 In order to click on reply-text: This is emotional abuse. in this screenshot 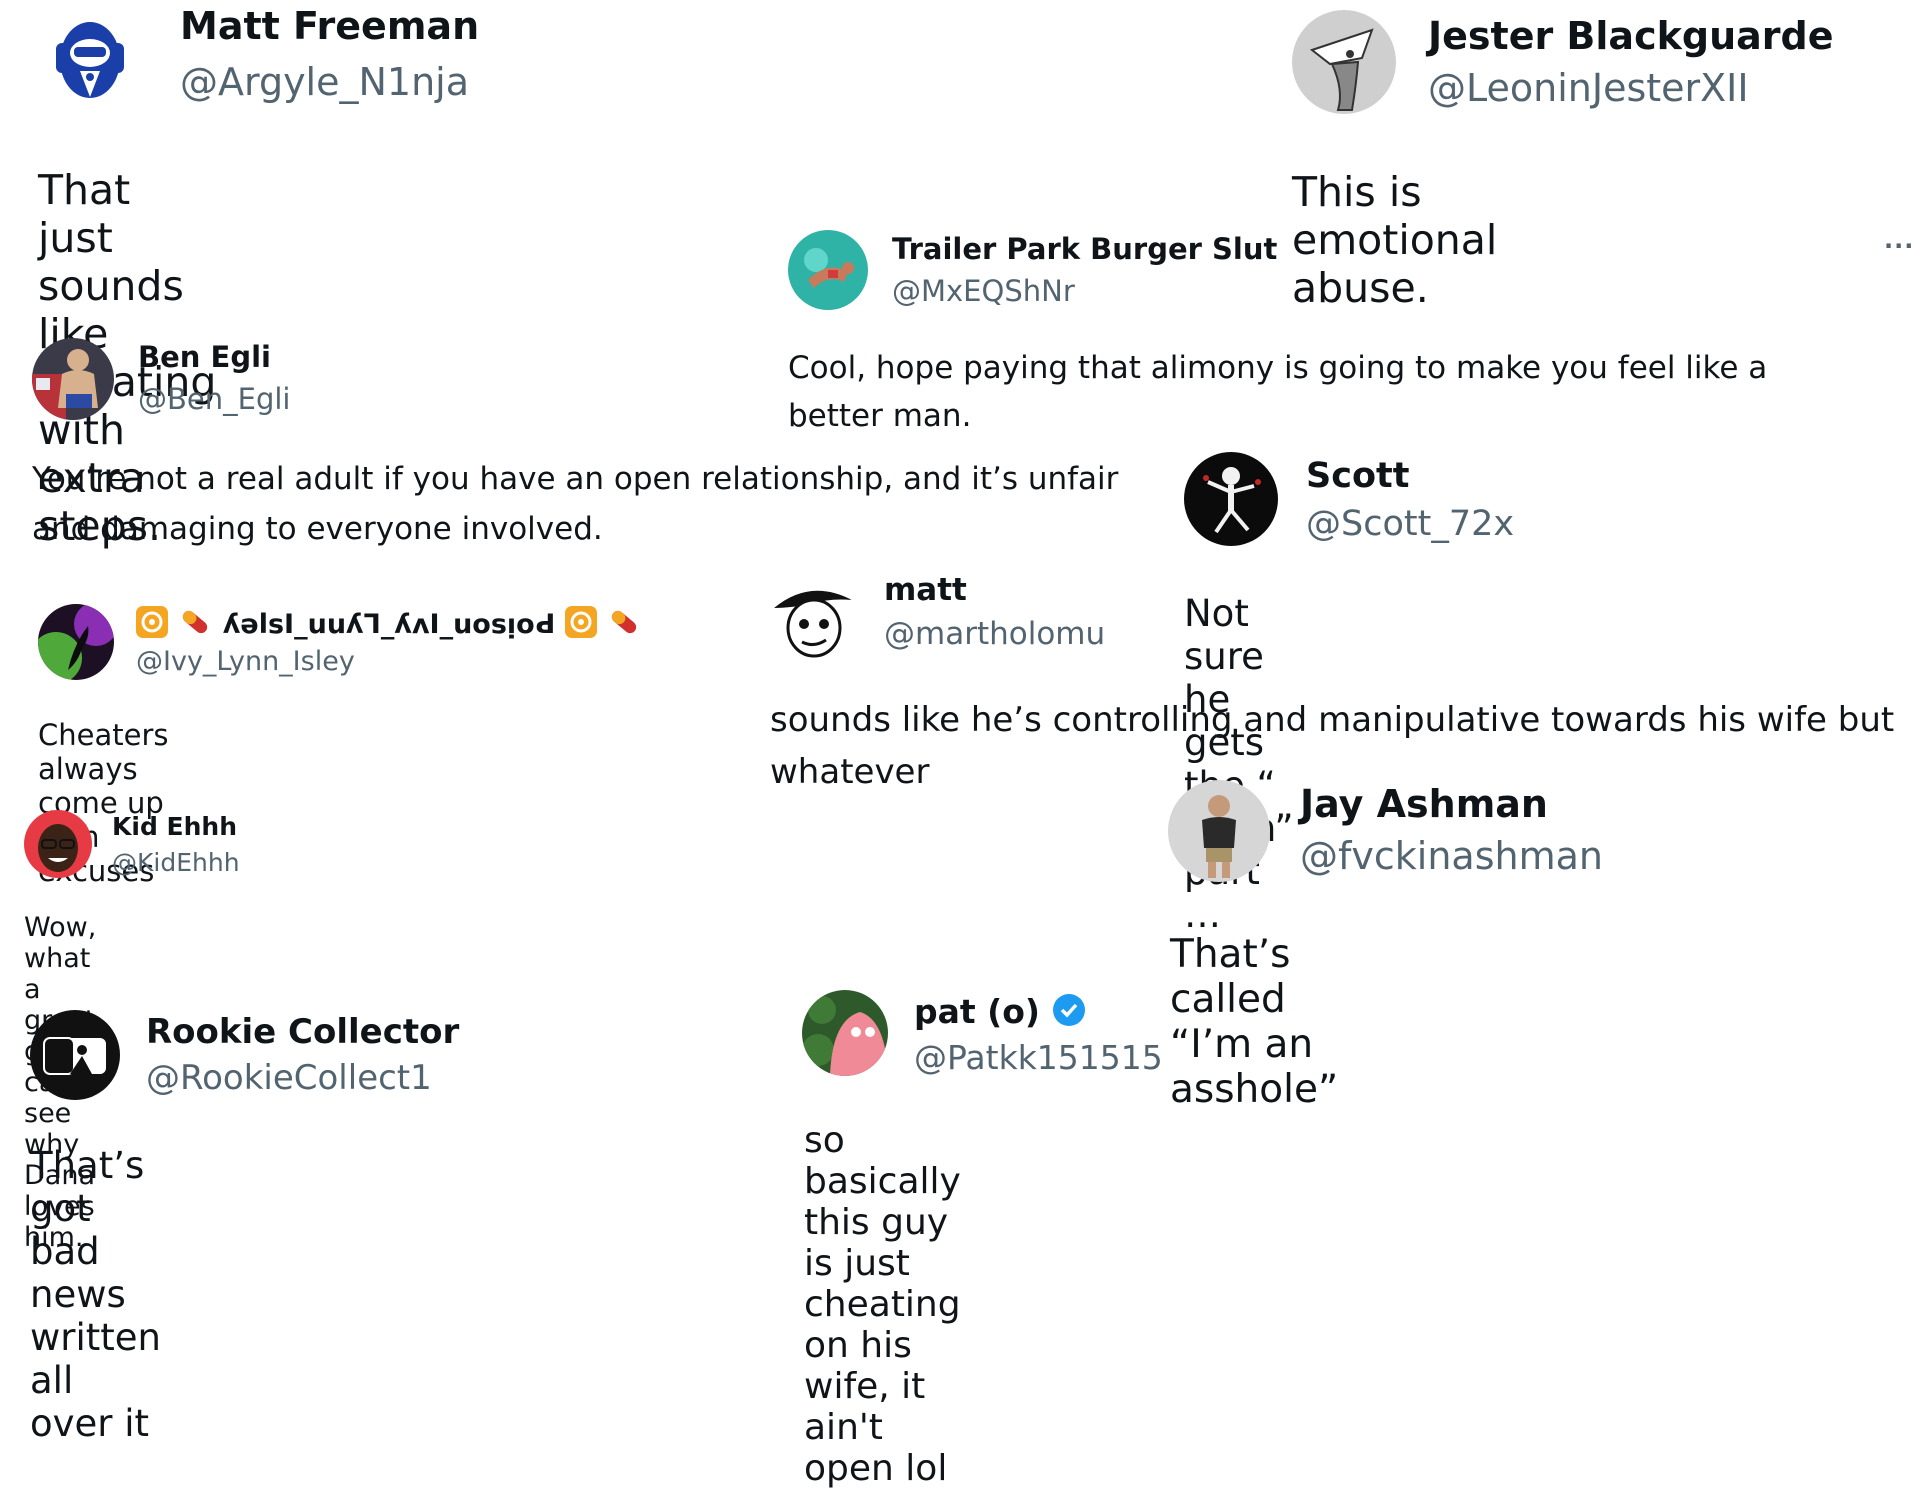, I will do `click(1395, 240)`.